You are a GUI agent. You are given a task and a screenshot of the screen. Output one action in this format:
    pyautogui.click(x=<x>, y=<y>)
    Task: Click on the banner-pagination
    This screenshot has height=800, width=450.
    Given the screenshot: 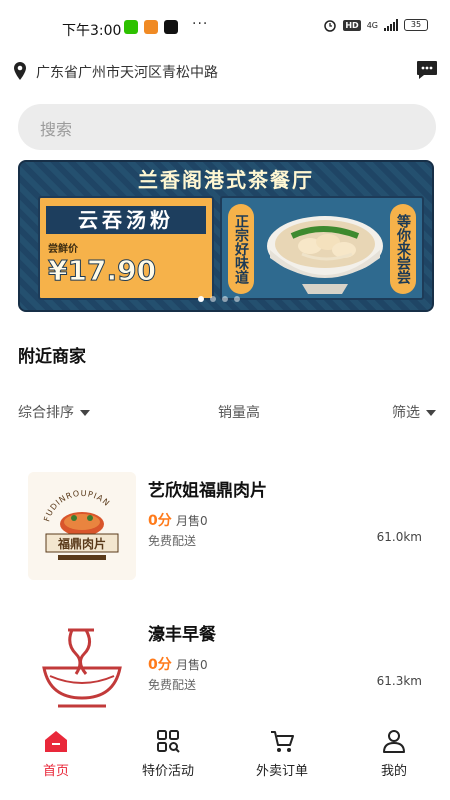 What is the action you would take?
    pyautogui.click(x=219, y=299)
    